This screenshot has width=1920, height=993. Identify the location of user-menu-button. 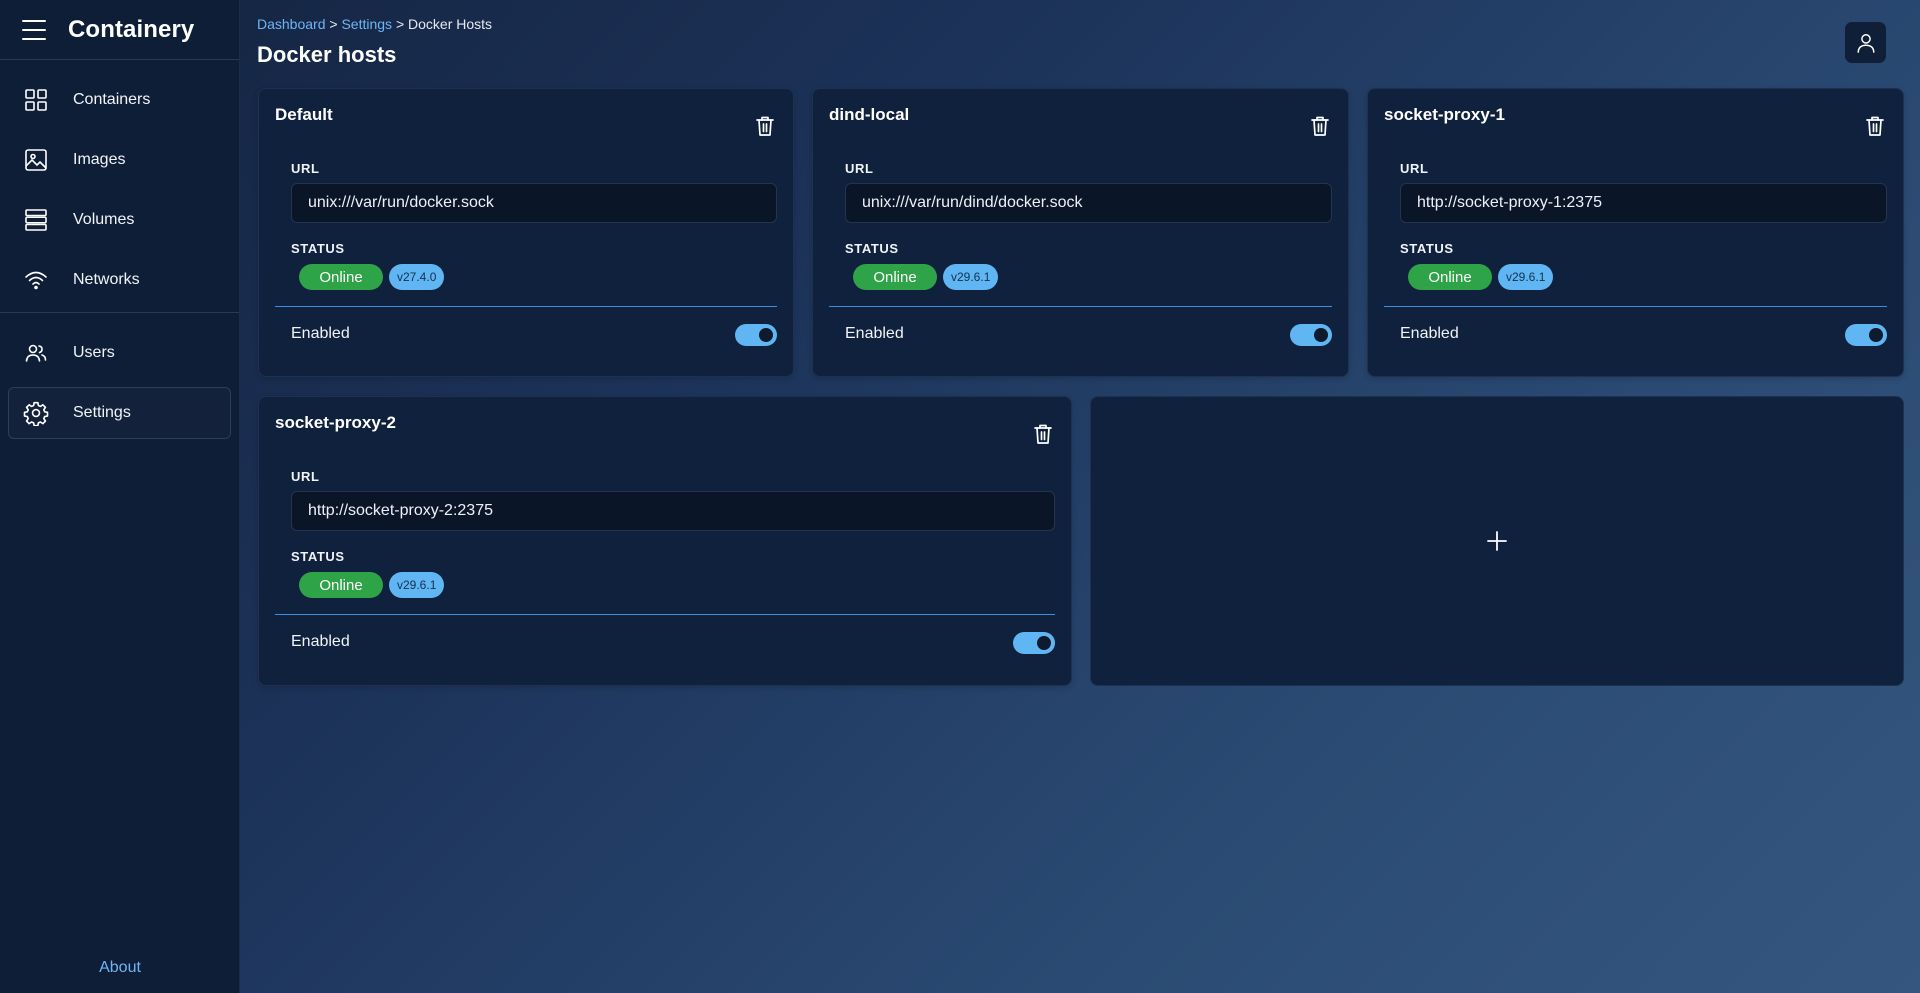
(1865, 42).